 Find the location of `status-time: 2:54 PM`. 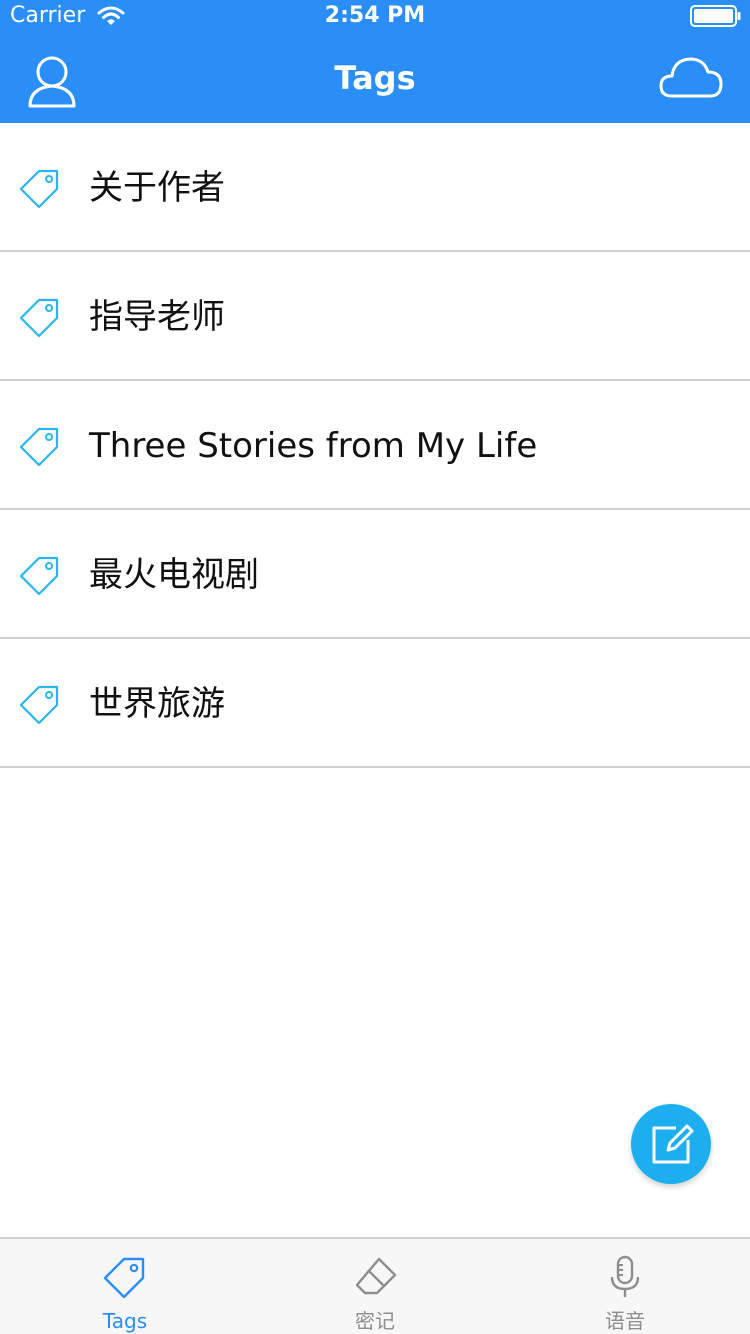

status-time: 2:54 PM is located at coordinates (375, 15).